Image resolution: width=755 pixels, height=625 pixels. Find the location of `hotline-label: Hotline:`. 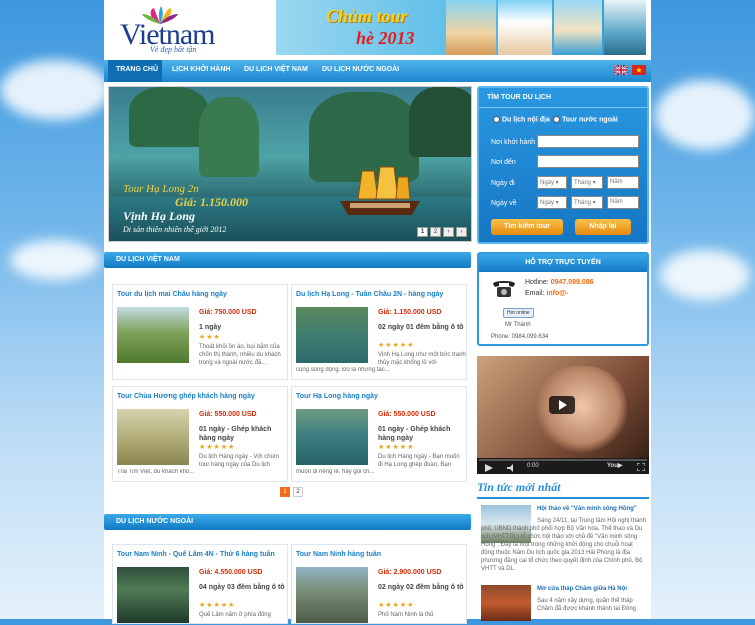

hotline-label: Hotline: is located at coordinates (537, 282).